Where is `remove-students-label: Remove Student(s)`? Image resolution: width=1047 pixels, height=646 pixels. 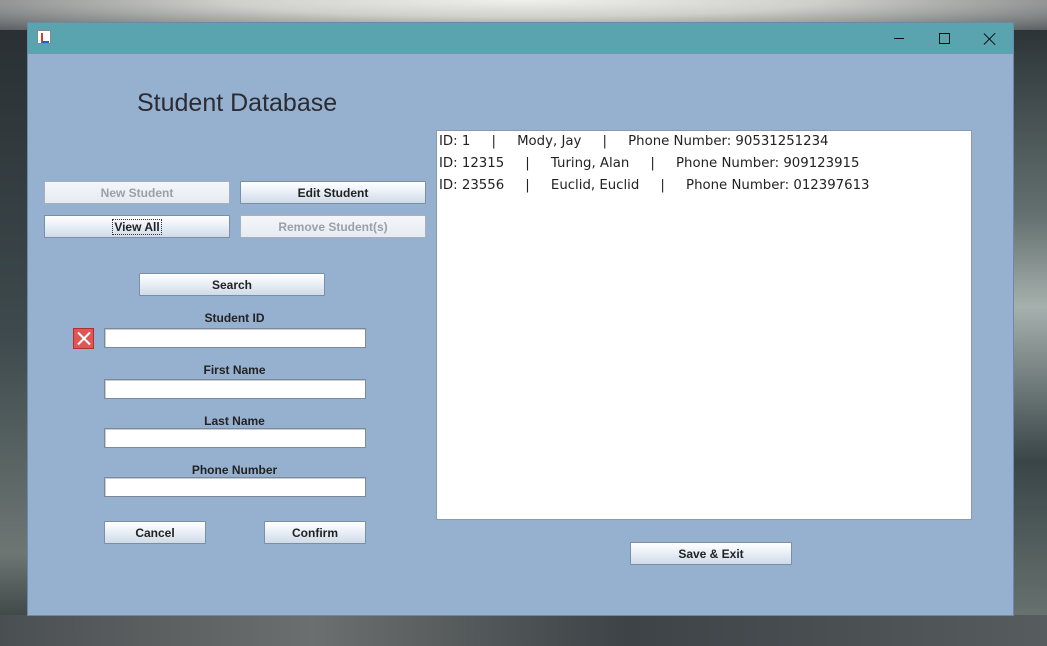
remove-students-label: Remove Student(s) is located at coordinates (333, 226).